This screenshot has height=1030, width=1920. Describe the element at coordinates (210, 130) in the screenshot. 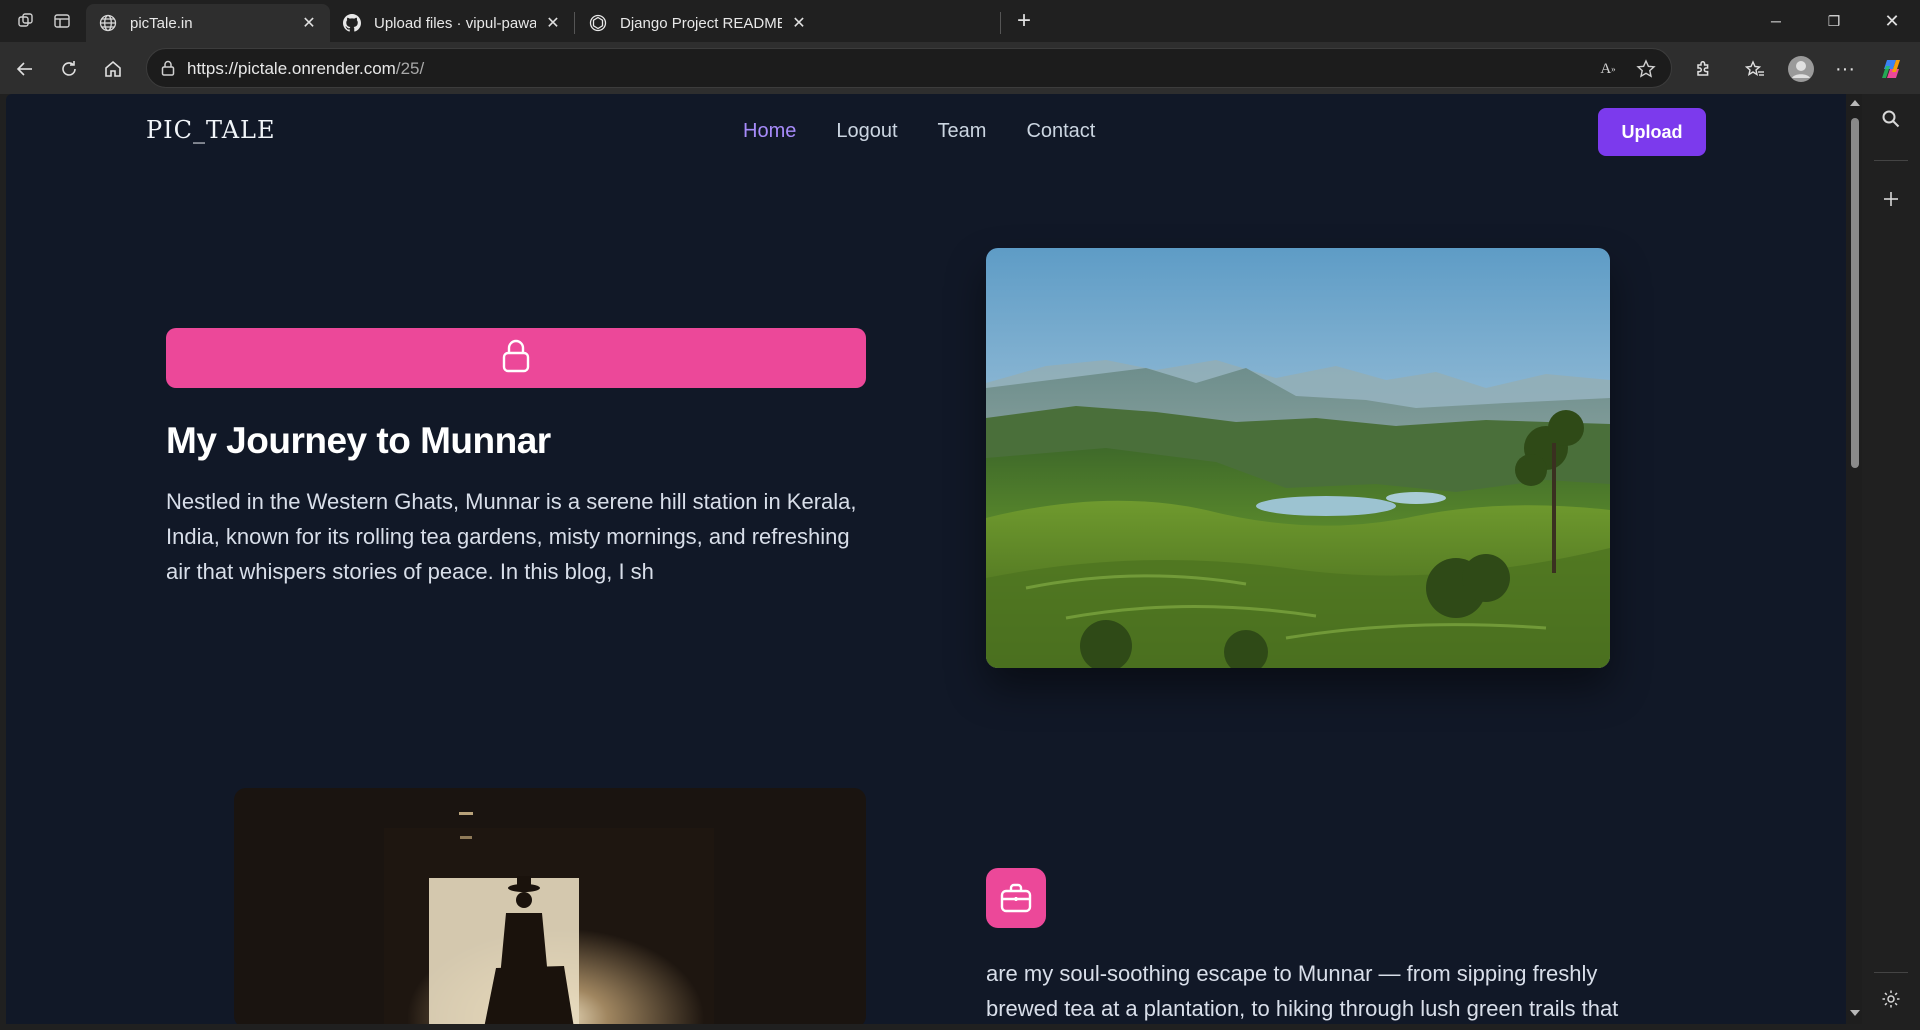

I see `site-logo: PIC_TALE` at that location.